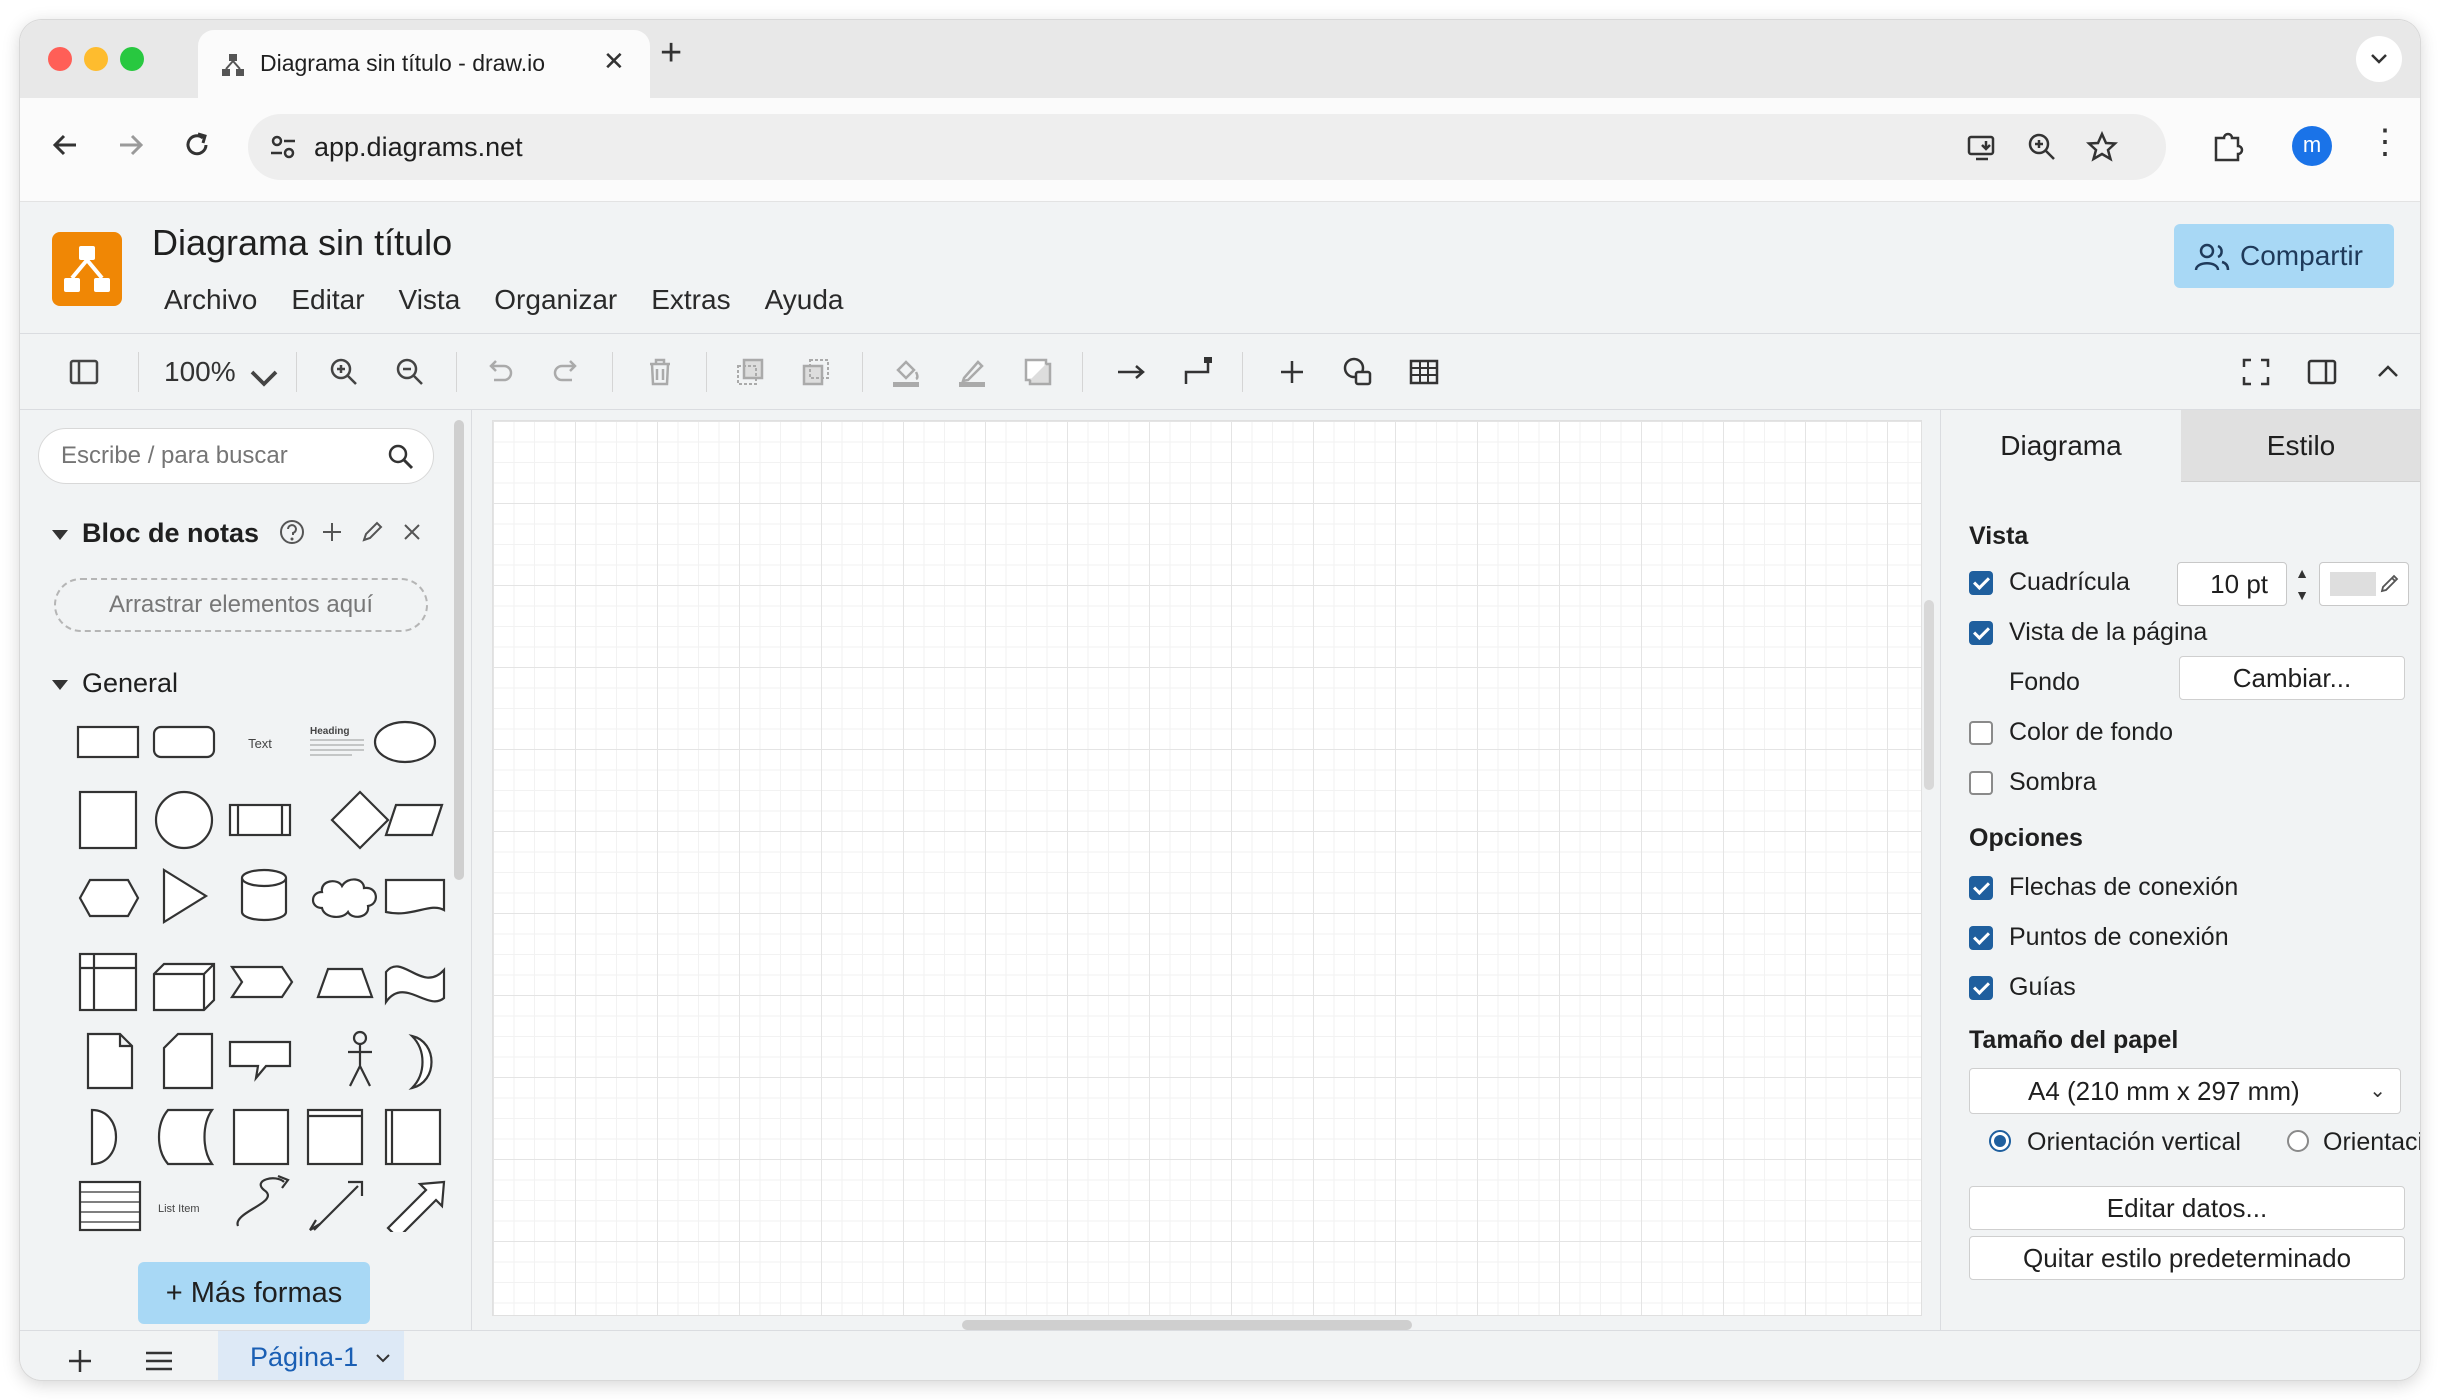 The height and width of the screenshot is (1400, 2440). Describe the element at coordinates (424, 64) in the screenshot. I see `browser-tab: Diagrama sin título - draw.io ✕` at that location.